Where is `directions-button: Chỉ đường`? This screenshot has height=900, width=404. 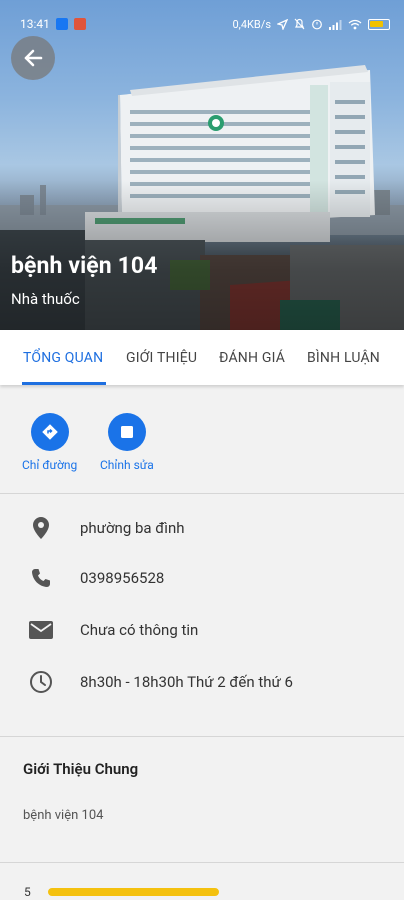
directions-button: Chỉ đường is located at coordinates (49, 442).